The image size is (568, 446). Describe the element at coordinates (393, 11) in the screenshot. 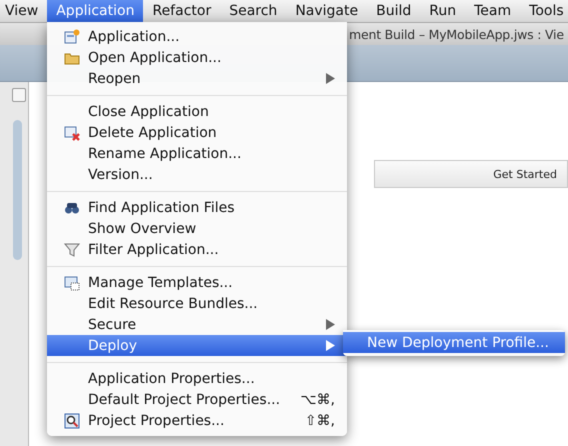

I see `menu-title: Build` at that location.